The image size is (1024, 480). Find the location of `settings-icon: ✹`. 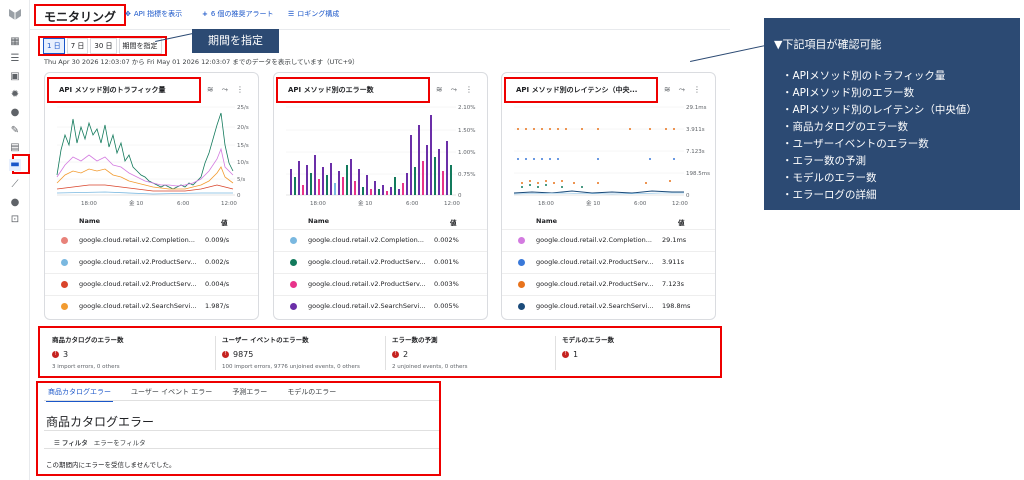

settings-icon: ✹ is located at coordinates (15, 95).